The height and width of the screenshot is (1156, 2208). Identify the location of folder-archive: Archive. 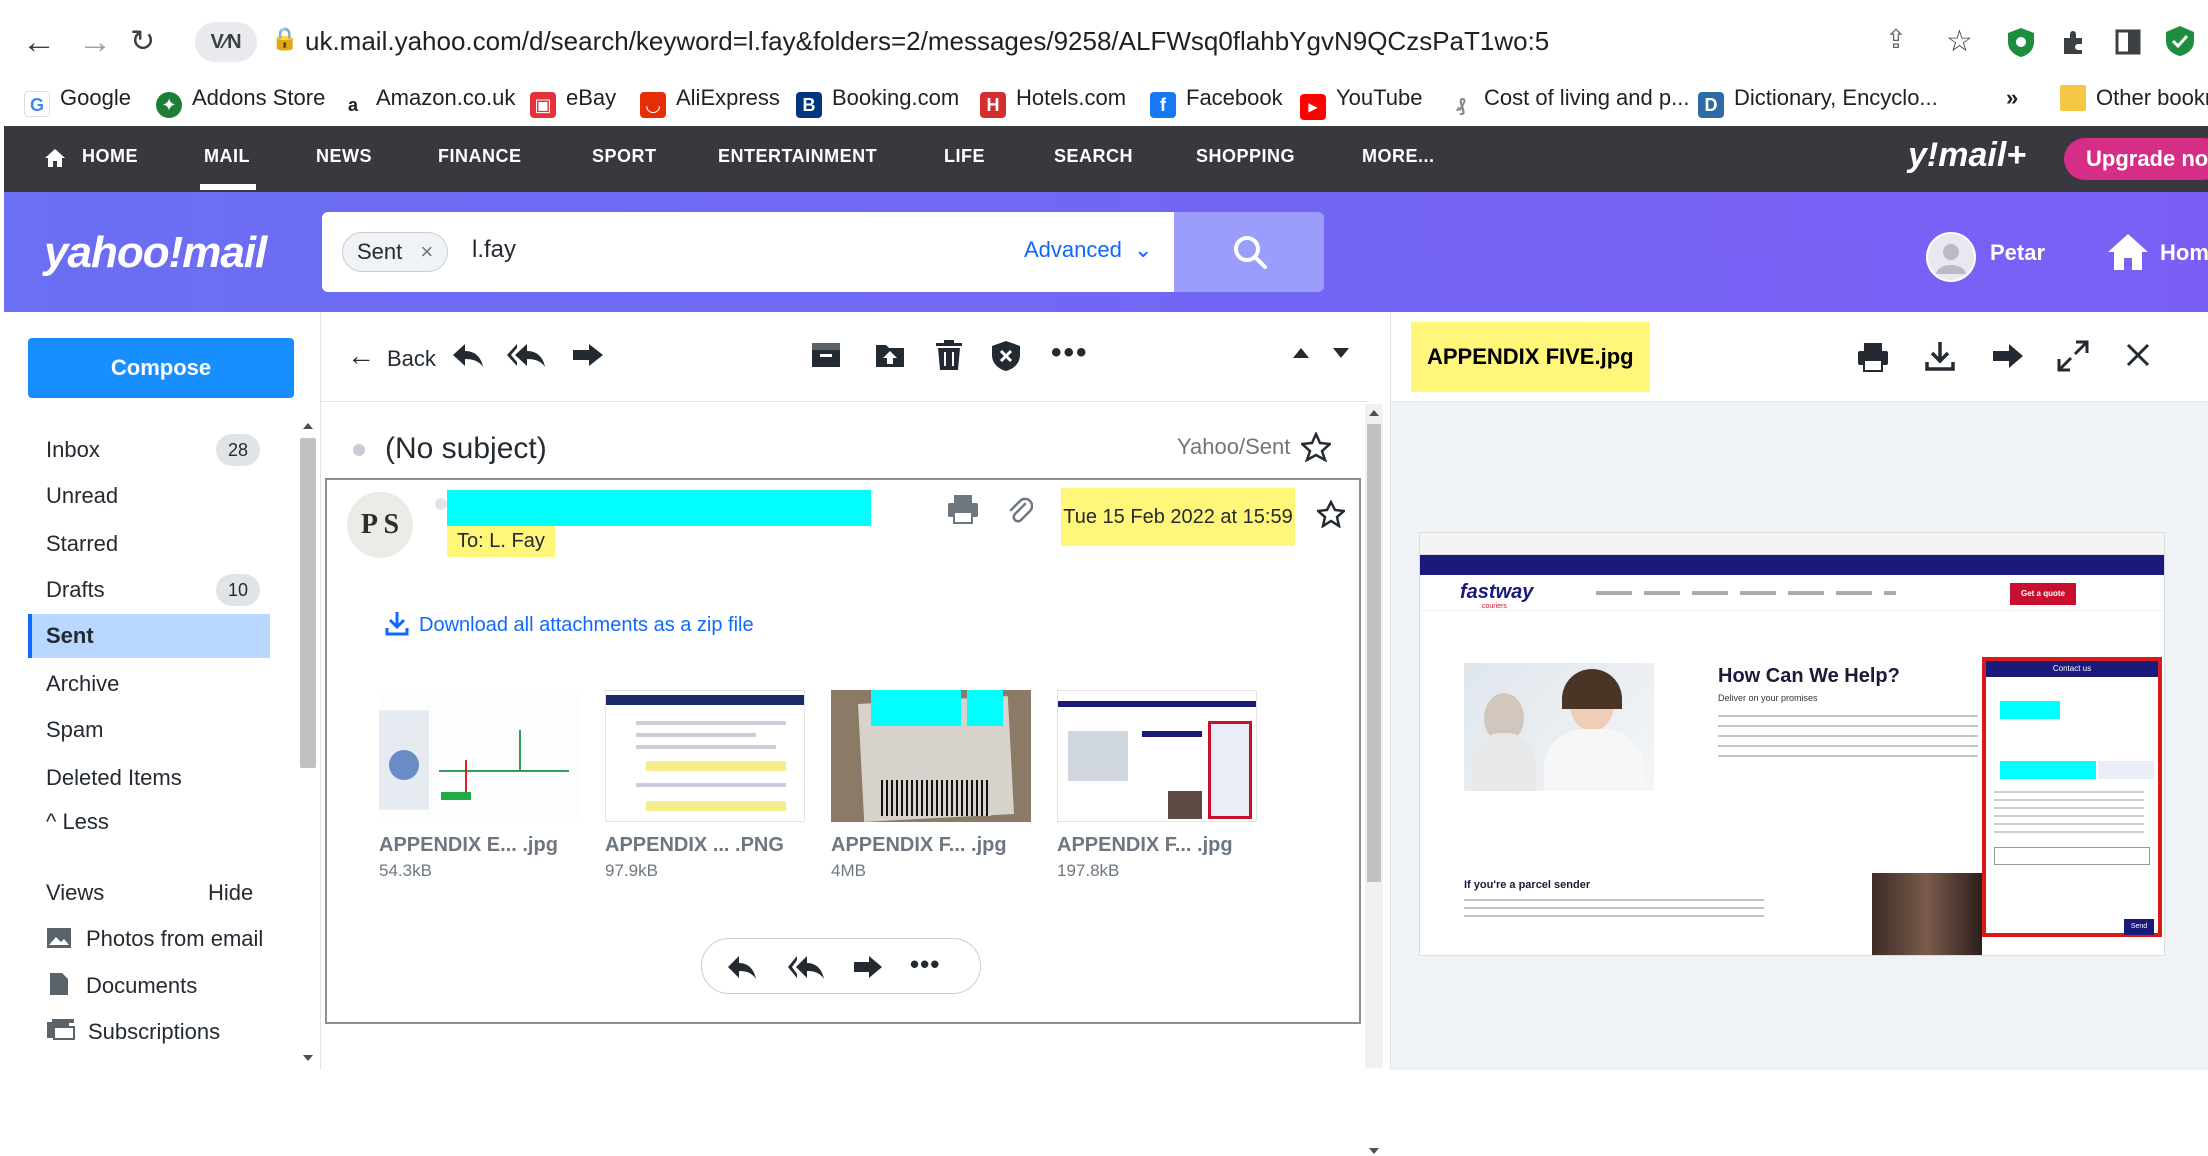
(149, 684).